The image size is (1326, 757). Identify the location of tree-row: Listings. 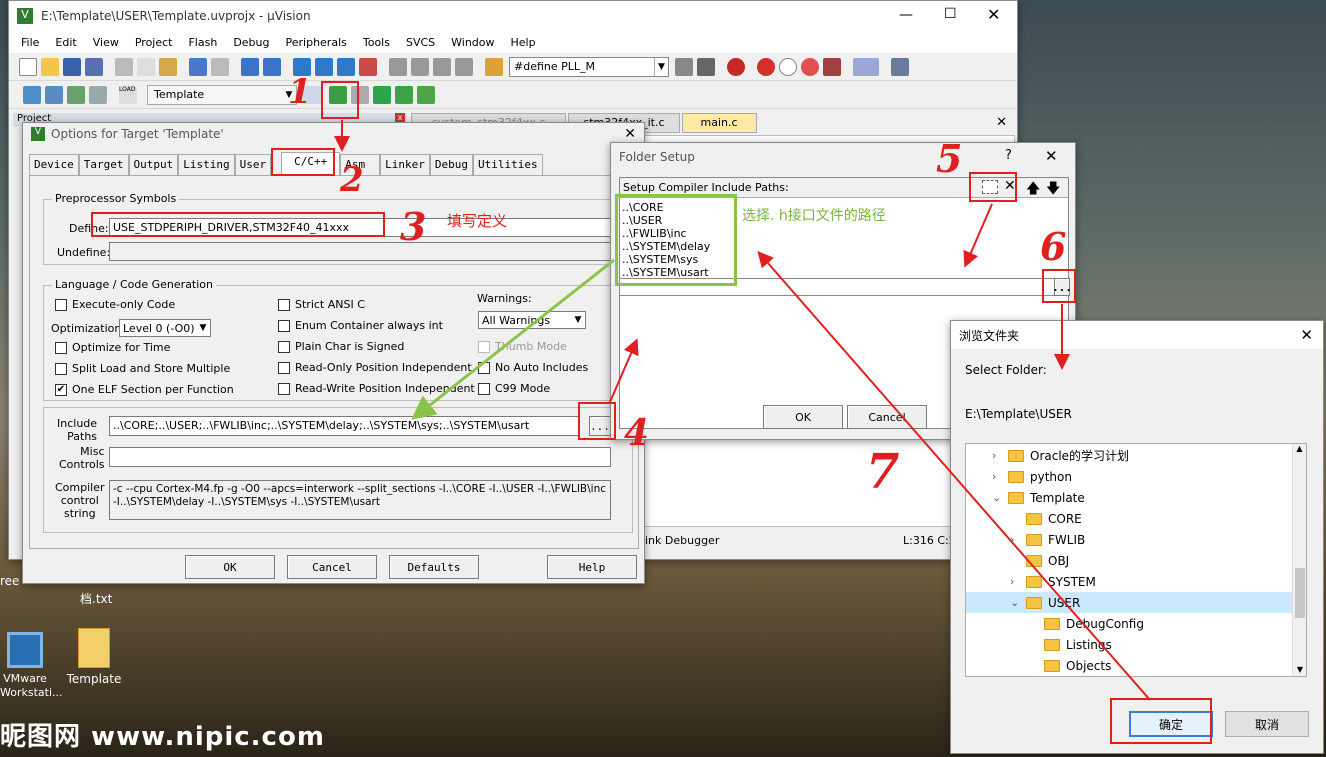
(1136, 644).